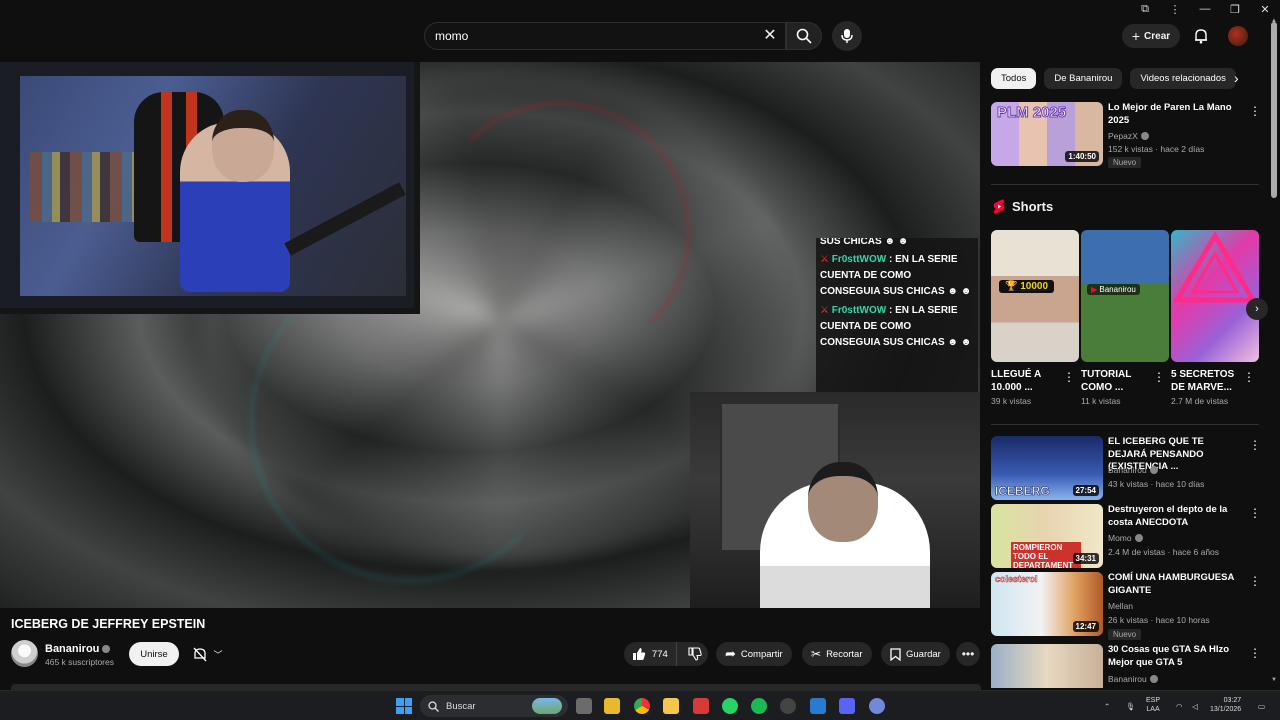 This screenshot has width=1280, height=720. I want to click on channel-avatar, so click(24, 653).